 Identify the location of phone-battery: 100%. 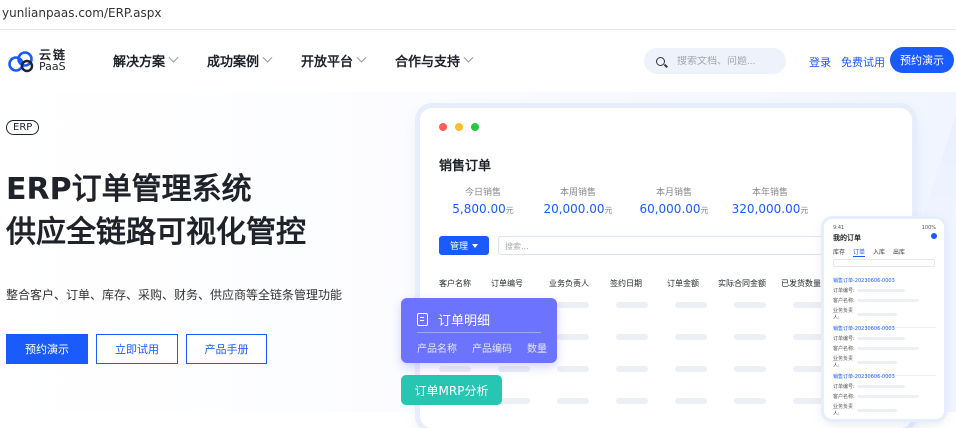
(928, 228).